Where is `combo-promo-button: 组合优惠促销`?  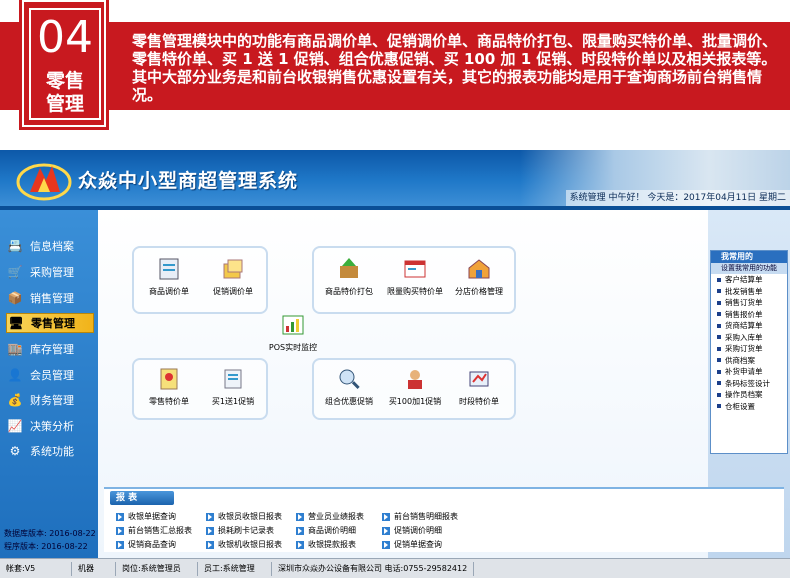 combo-promo-button: 组合优惠促销 is located at coordinates (349, 386).